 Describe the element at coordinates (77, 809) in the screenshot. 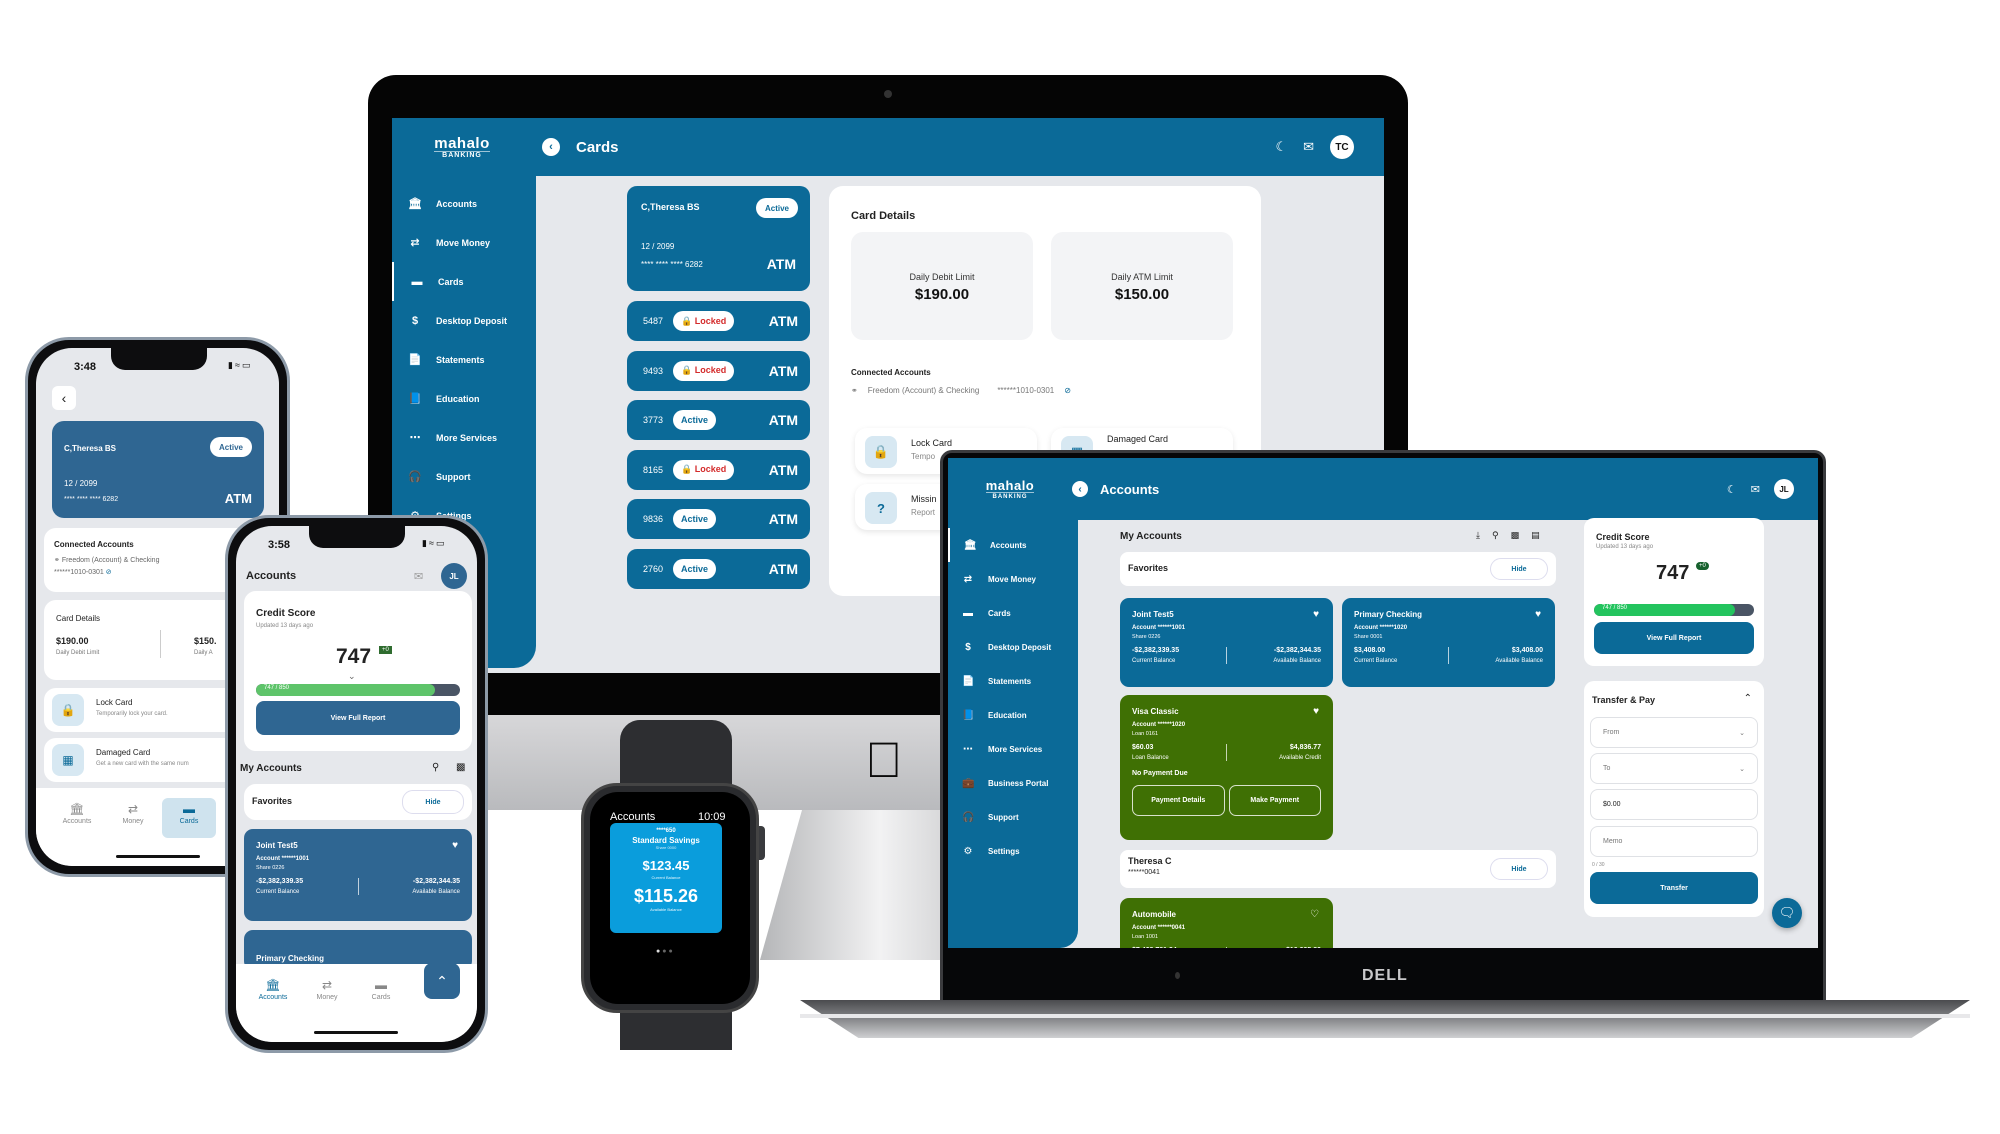

I see `bank-icon: 🏛` at that location.